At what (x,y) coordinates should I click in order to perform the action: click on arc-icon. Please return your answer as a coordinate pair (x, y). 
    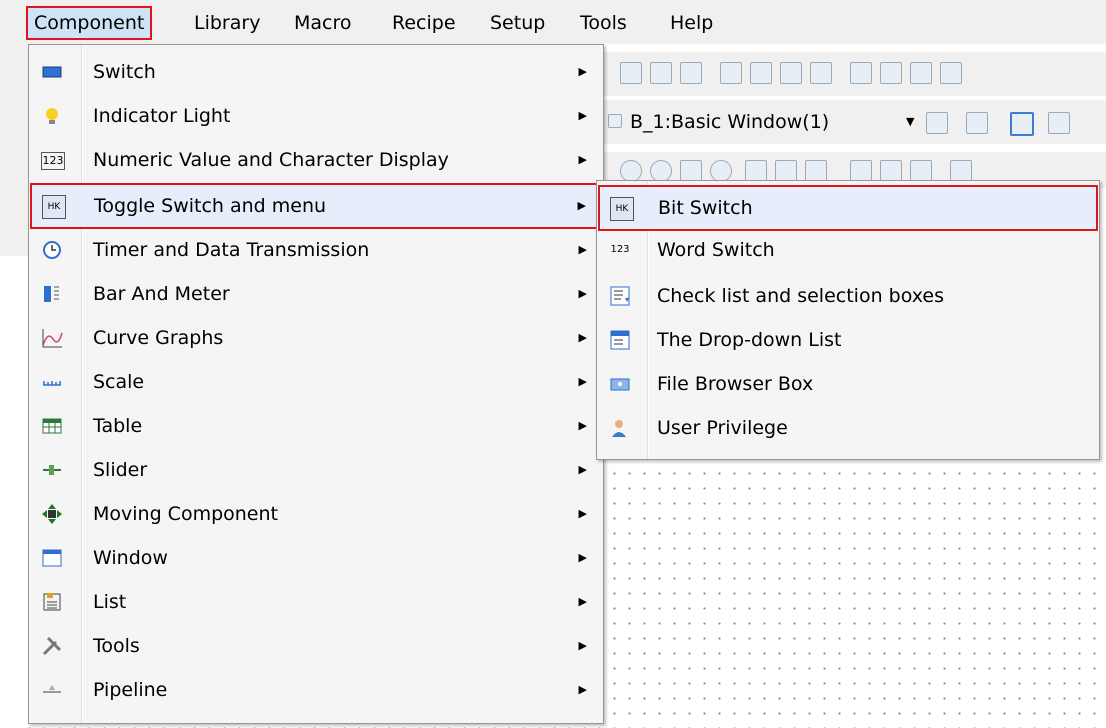
    Looking at the image, I should click on (661, 171).